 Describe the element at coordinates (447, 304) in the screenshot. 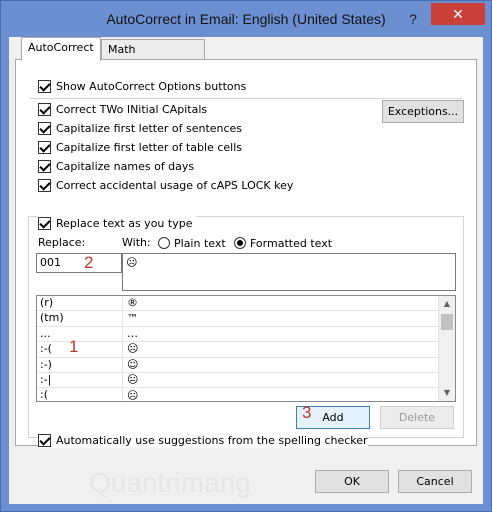

I see `scroll-up-icon: ▲` at that location.